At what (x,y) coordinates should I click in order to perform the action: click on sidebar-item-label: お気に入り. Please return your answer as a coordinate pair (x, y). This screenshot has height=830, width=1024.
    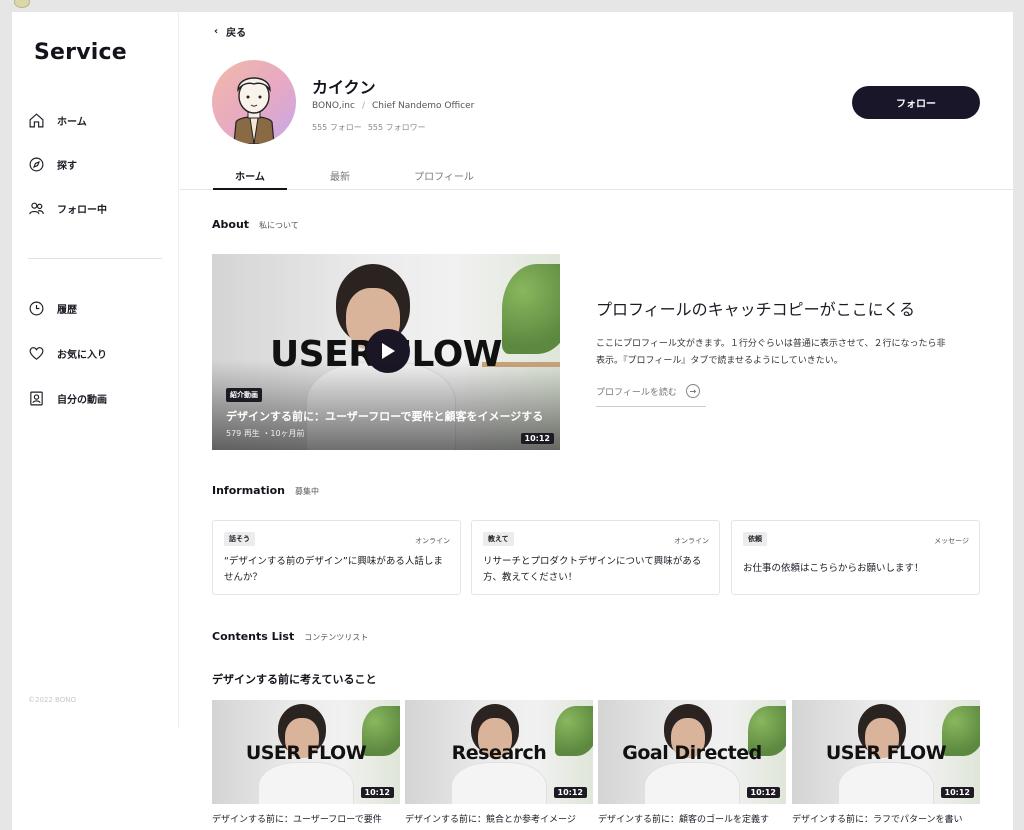
    Looking at the image, I should click on (82, 355).